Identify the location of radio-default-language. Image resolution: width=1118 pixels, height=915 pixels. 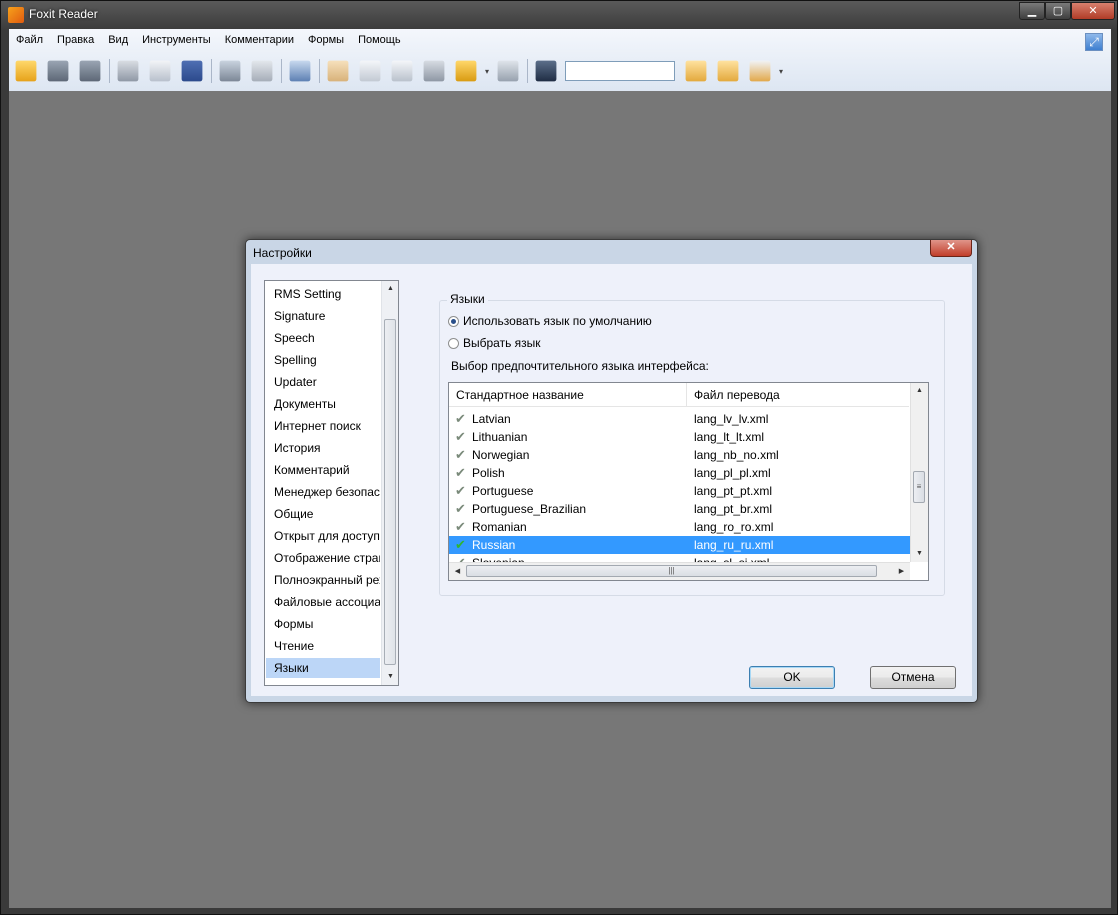
(453, 321).